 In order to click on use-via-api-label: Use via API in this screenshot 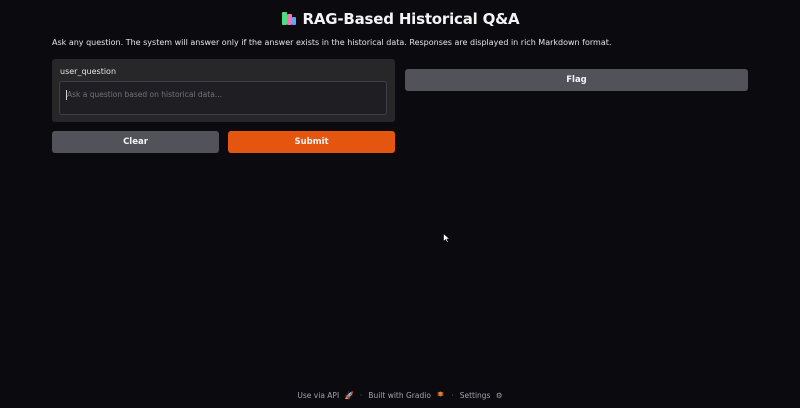, I will do `click(318, 395)`.